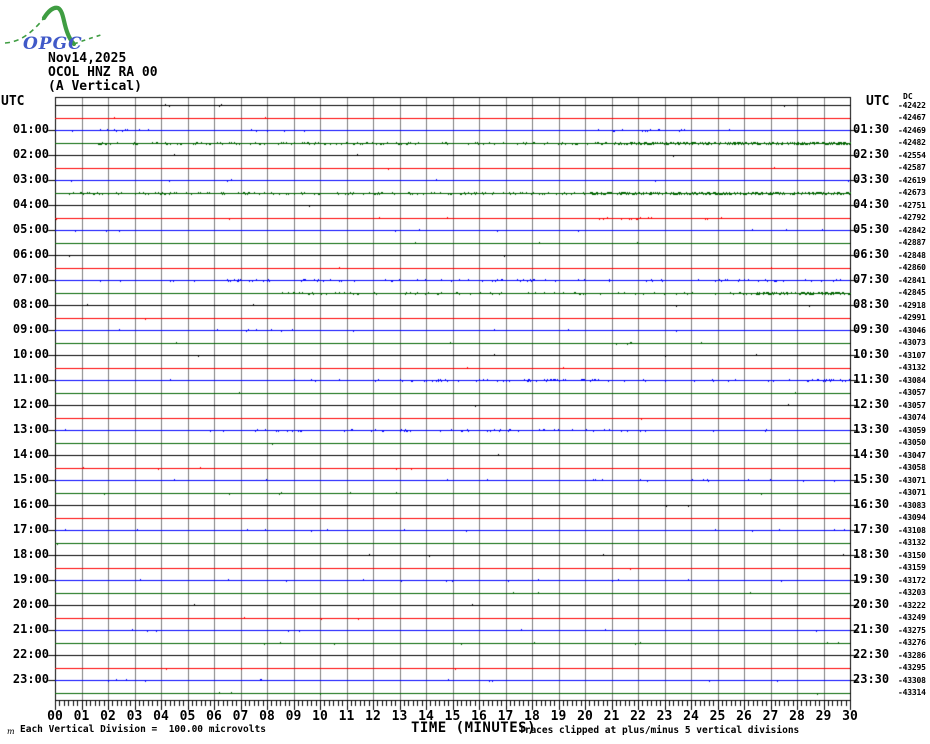 This screenshot has height=744, width=930. Describe the element at coordinates (912, 442) in the screenshot. I see `dc-value: -43050` at that location.